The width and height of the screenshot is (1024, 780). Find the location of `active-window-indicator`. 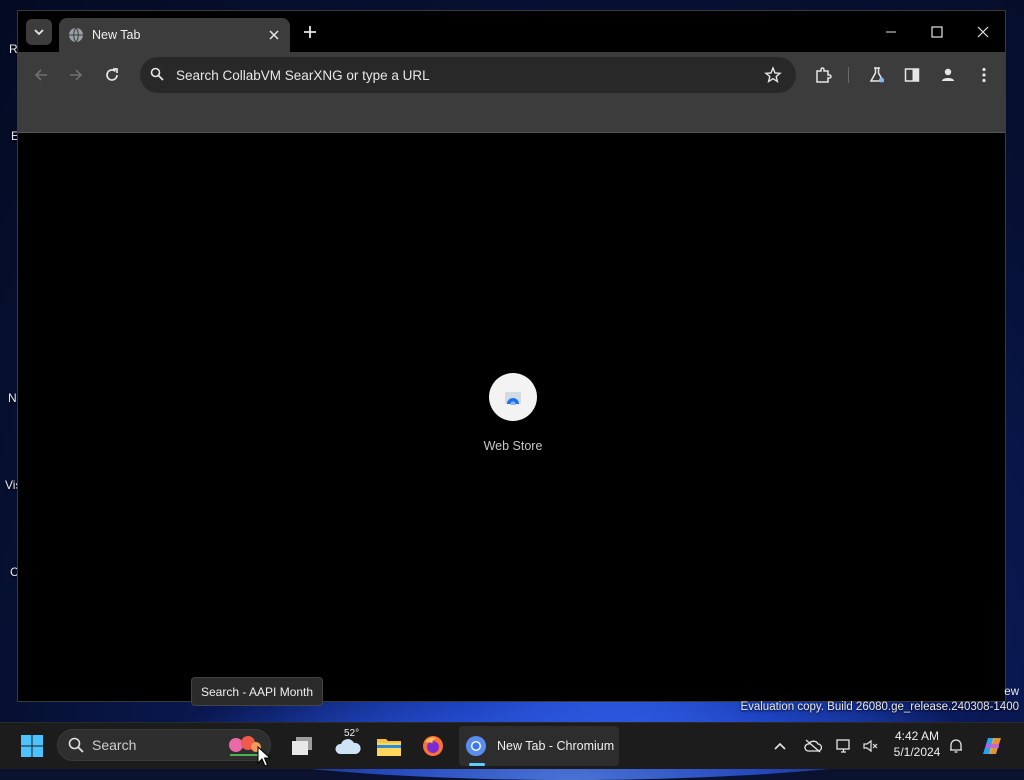

active-window-indicator is located at coordinates (477, 764).